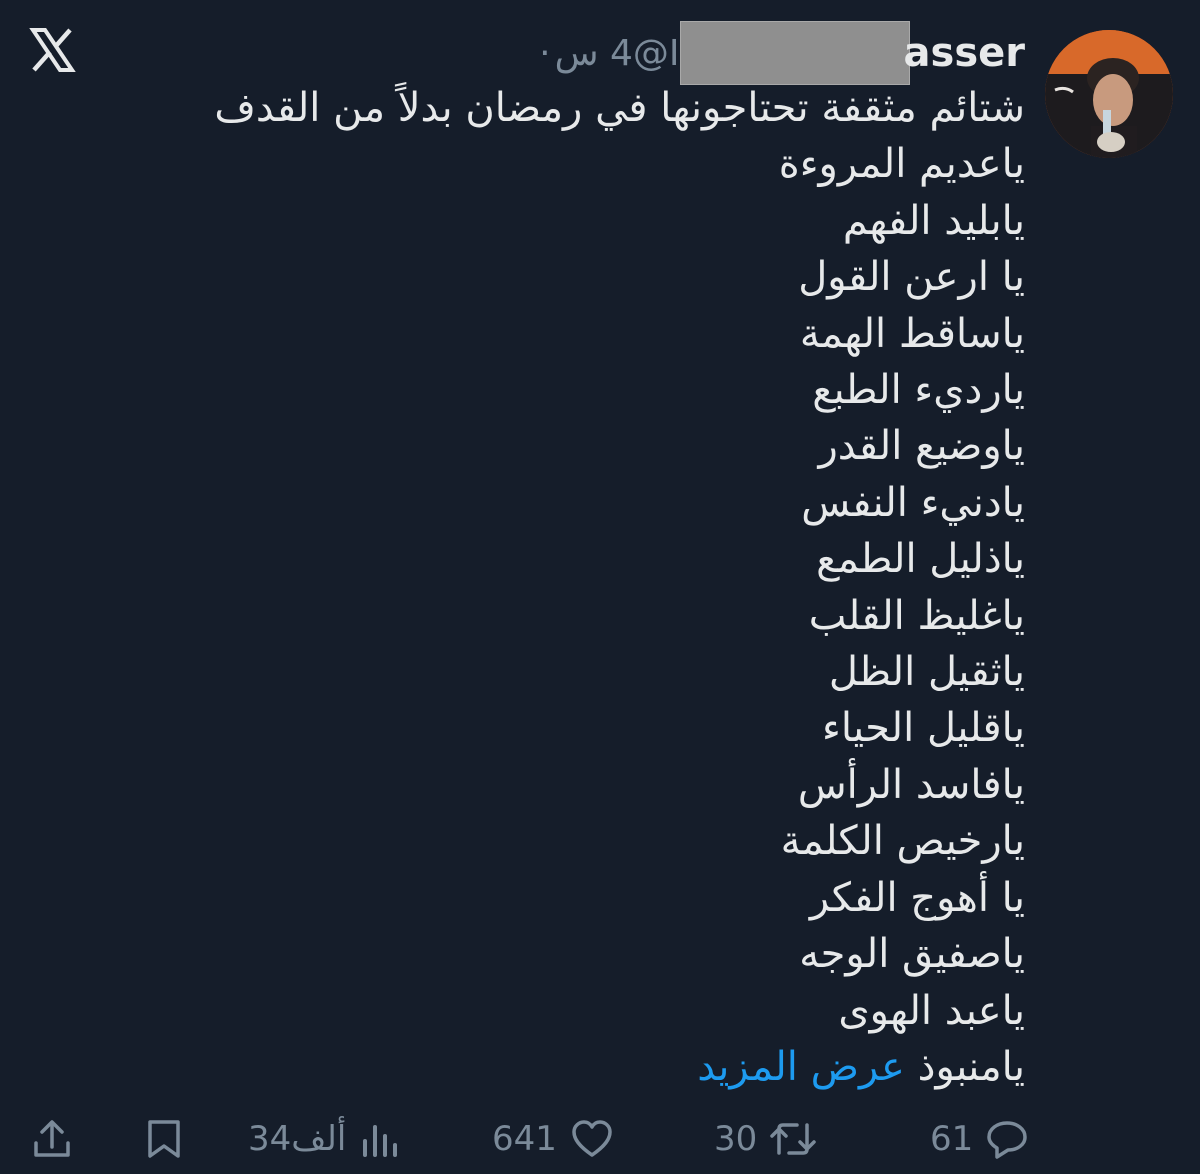 Image resolution: width=1200 pixels, height=1174 pixels. I want to click on tweet-line: ياعديم المروءة, so click(901, 164).